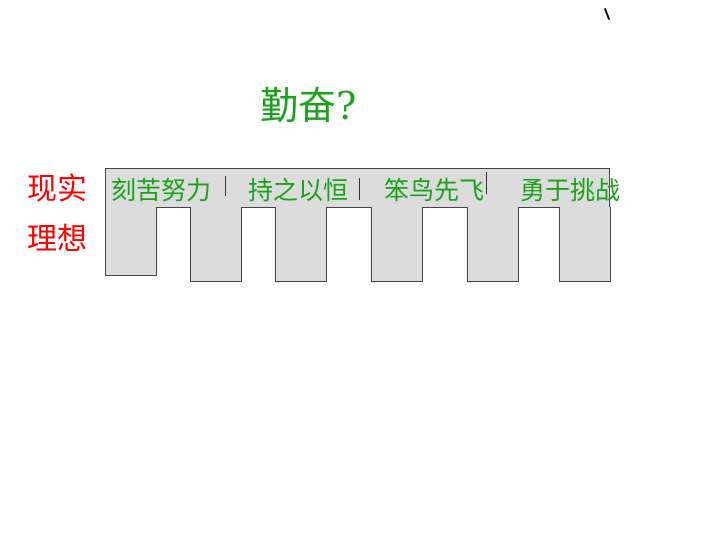 The height and width of the screenshot is (540, 720). Describe the element at coordinates (570, 190) in the screenshot. I see `phrase-item: 勇于挑战` at that location.